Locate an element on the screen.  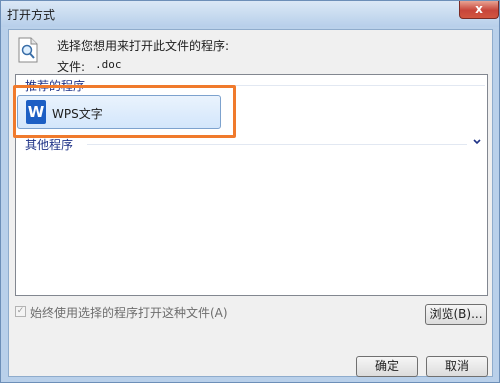
close-icon: x is located at coordinates (479, 9).